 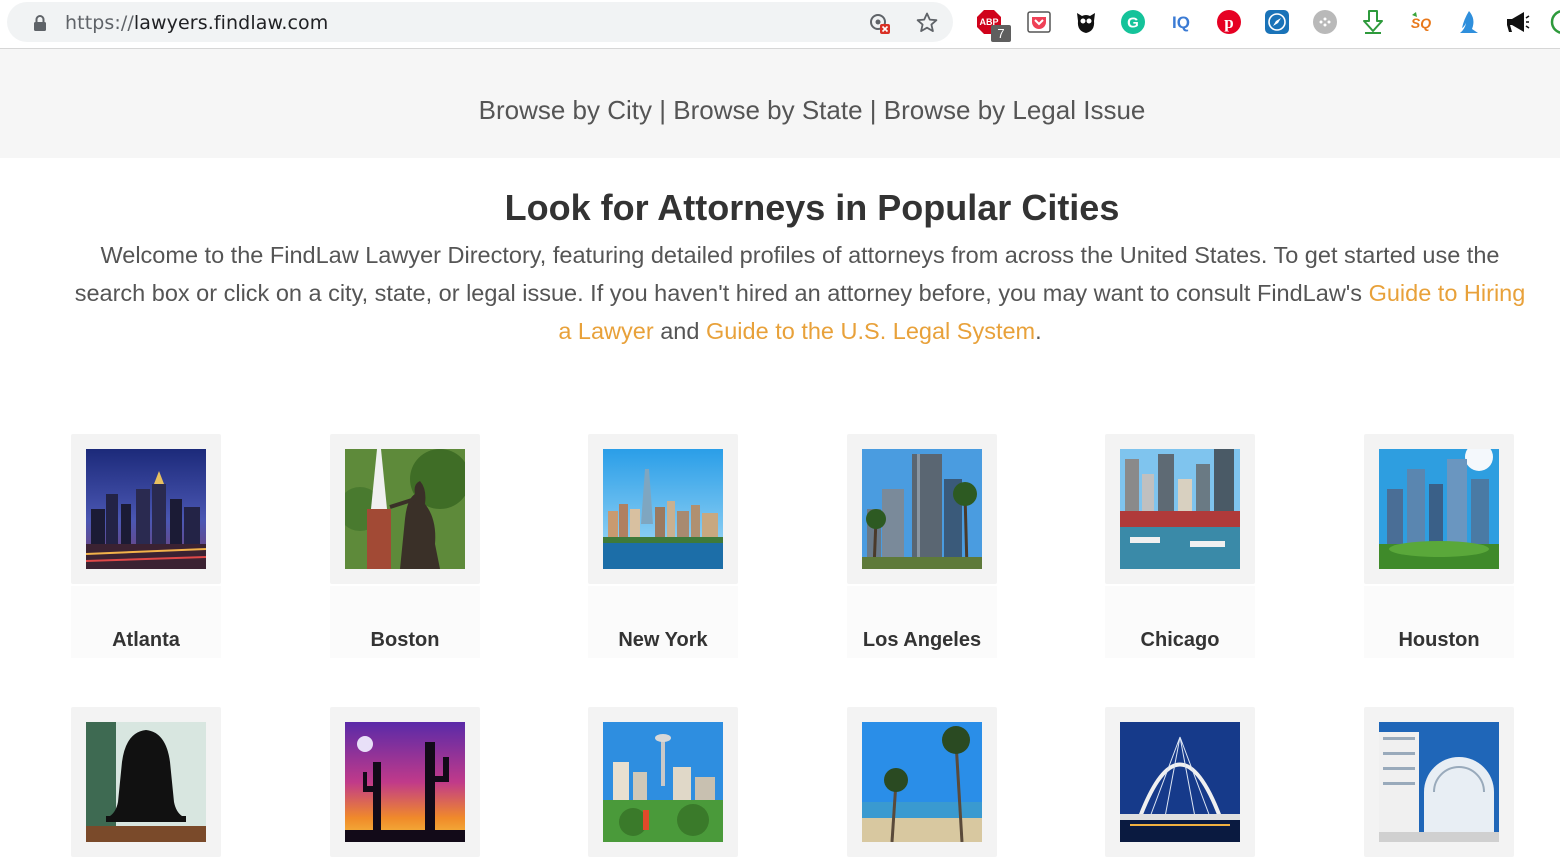 I want to click on city-tile-chicago, so click(x=1180, y=509).